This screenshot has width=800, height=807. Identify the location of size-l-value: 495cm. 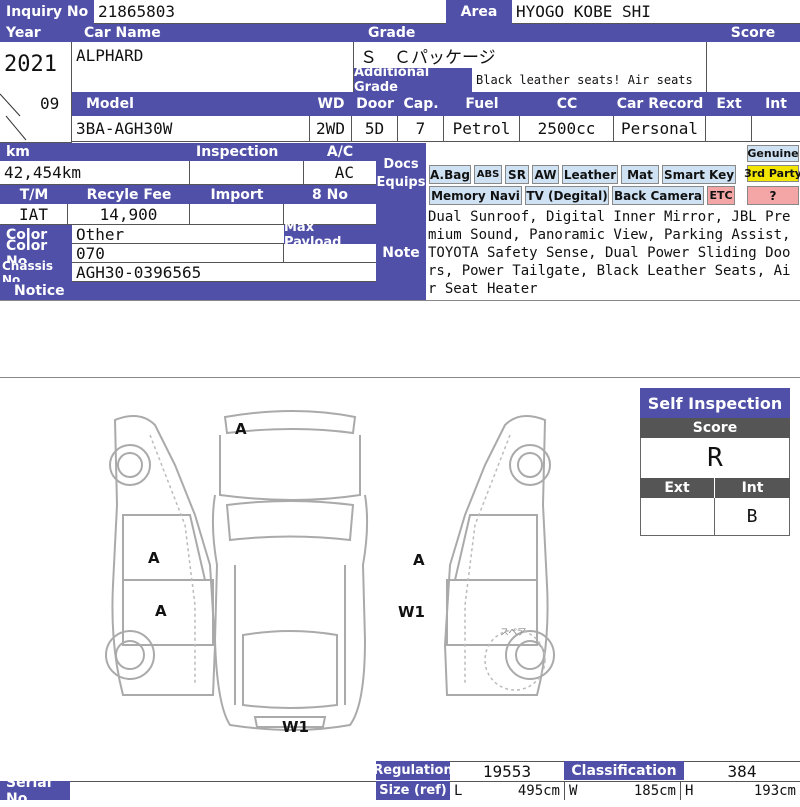
(517, 790).